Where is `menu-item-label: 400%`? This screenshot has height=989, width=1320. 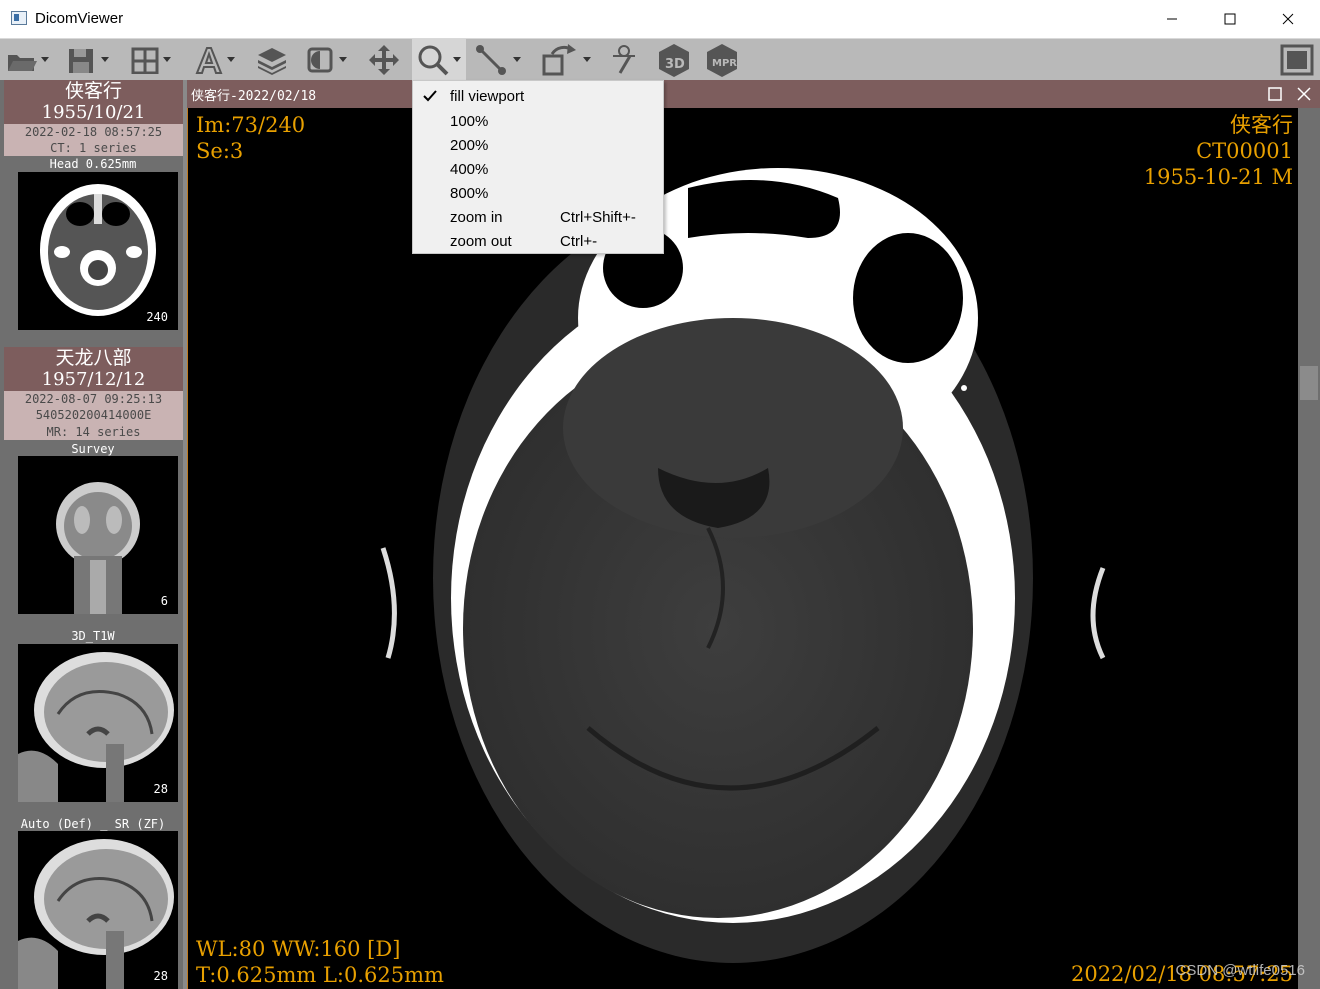
menu-item-label: 400% is located at coordinates (469, 169).